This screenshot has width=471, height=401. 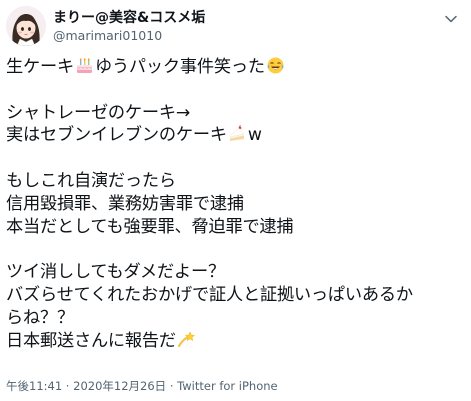 What do you see at coordinates (40, 67) in the screenshot?
I see `tweet-line-1-text: 生ケーキ` at bounding box center [40, 67].